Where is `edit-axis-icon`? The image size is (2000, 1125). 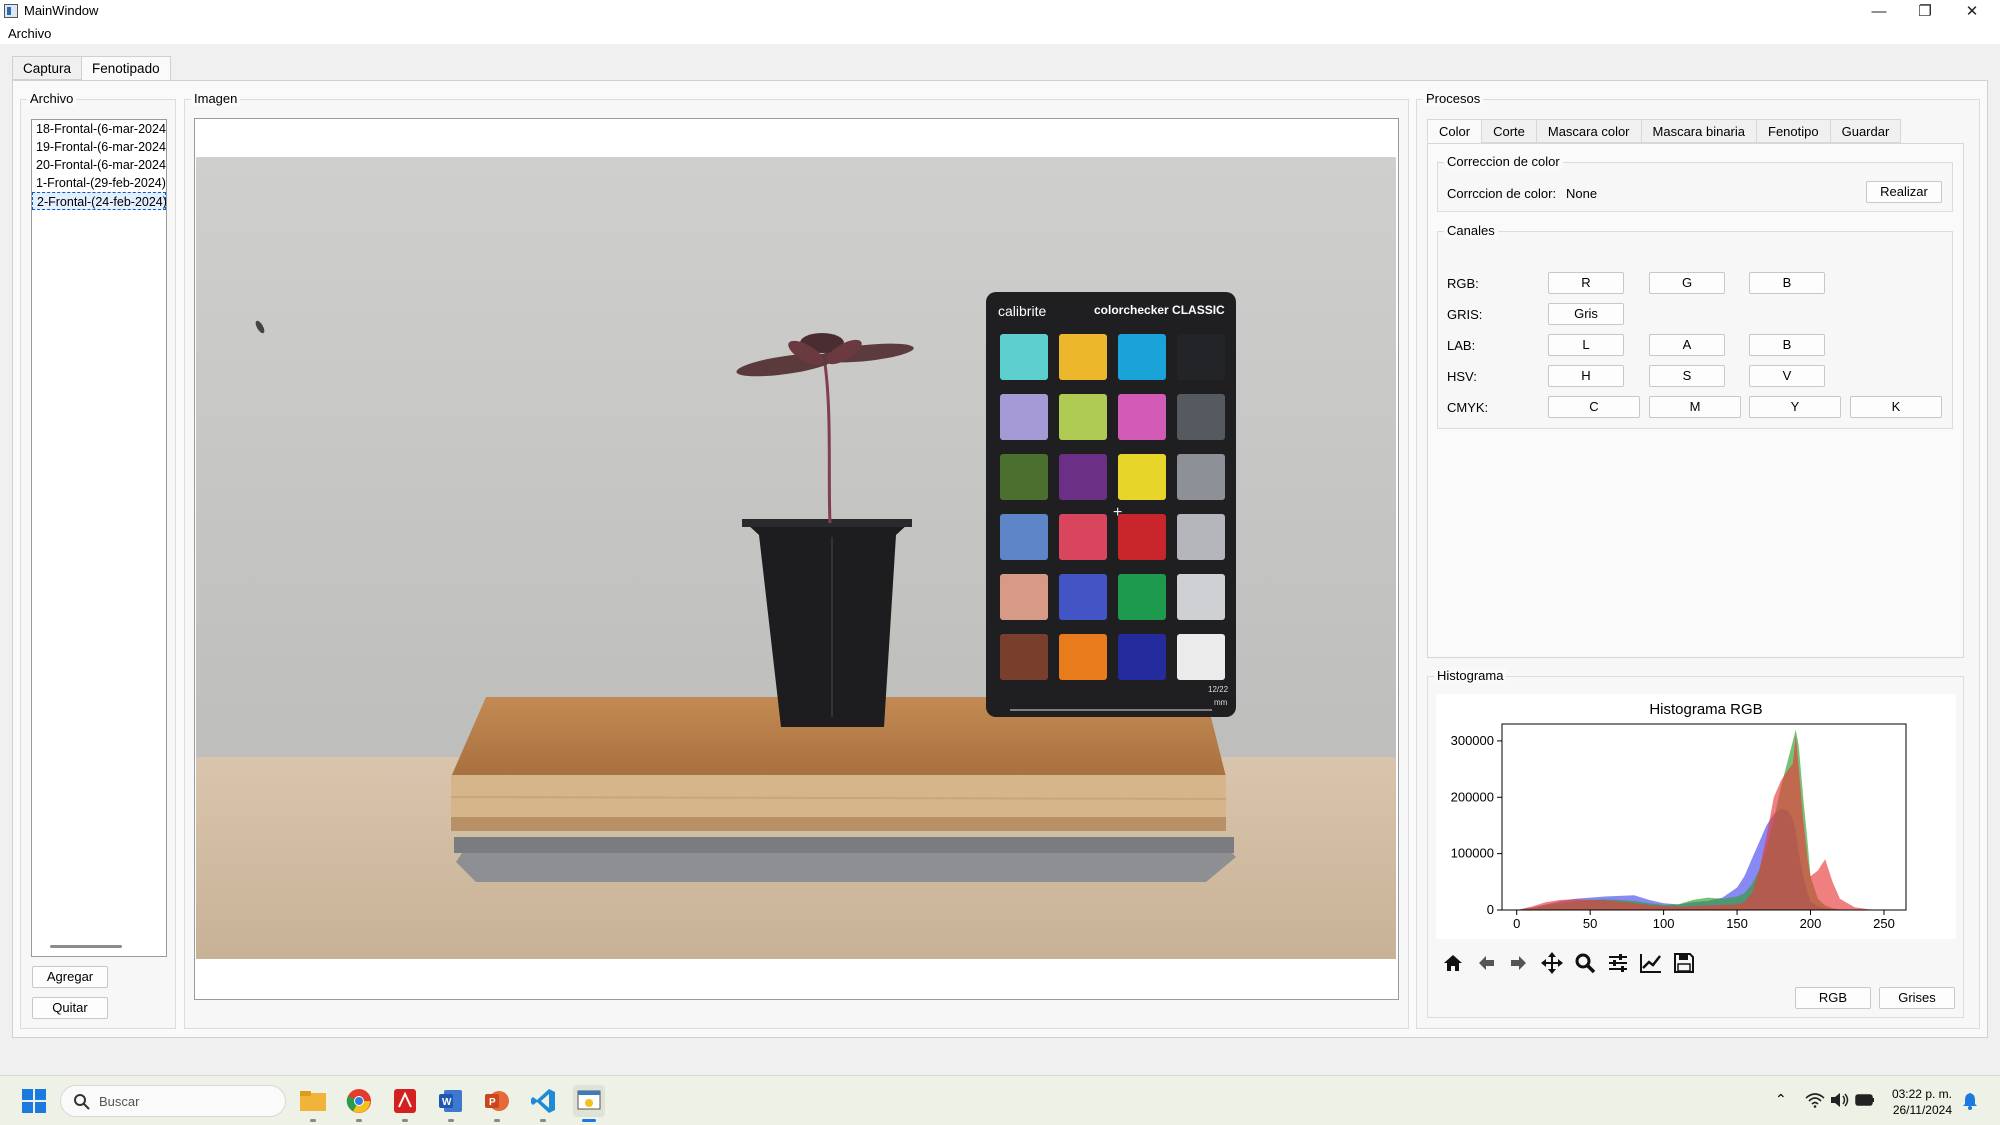
edit-axis-icon is located at coordinates (1651, 963).